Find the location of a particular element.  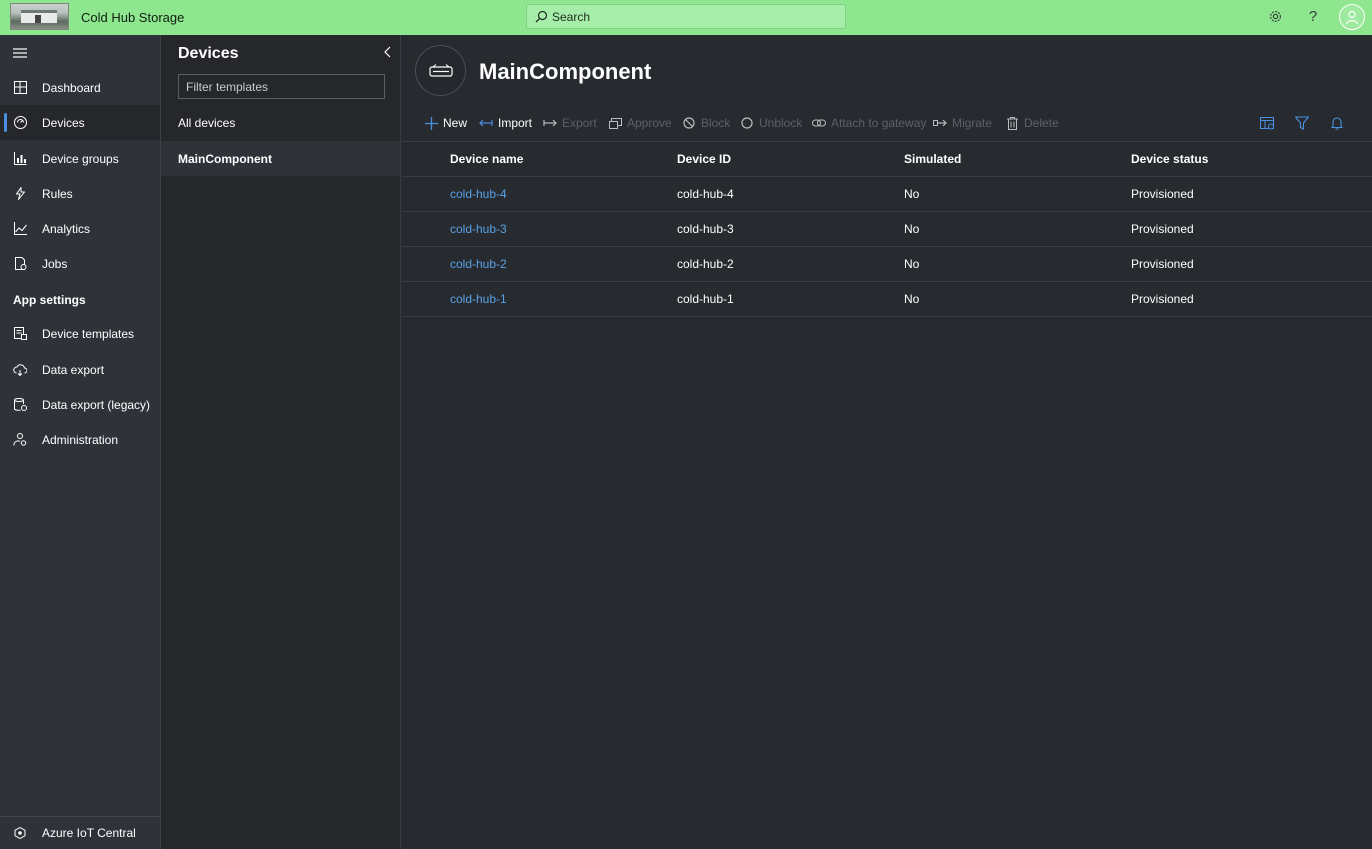

device-templates-icon is located at coordinates (20, 334).